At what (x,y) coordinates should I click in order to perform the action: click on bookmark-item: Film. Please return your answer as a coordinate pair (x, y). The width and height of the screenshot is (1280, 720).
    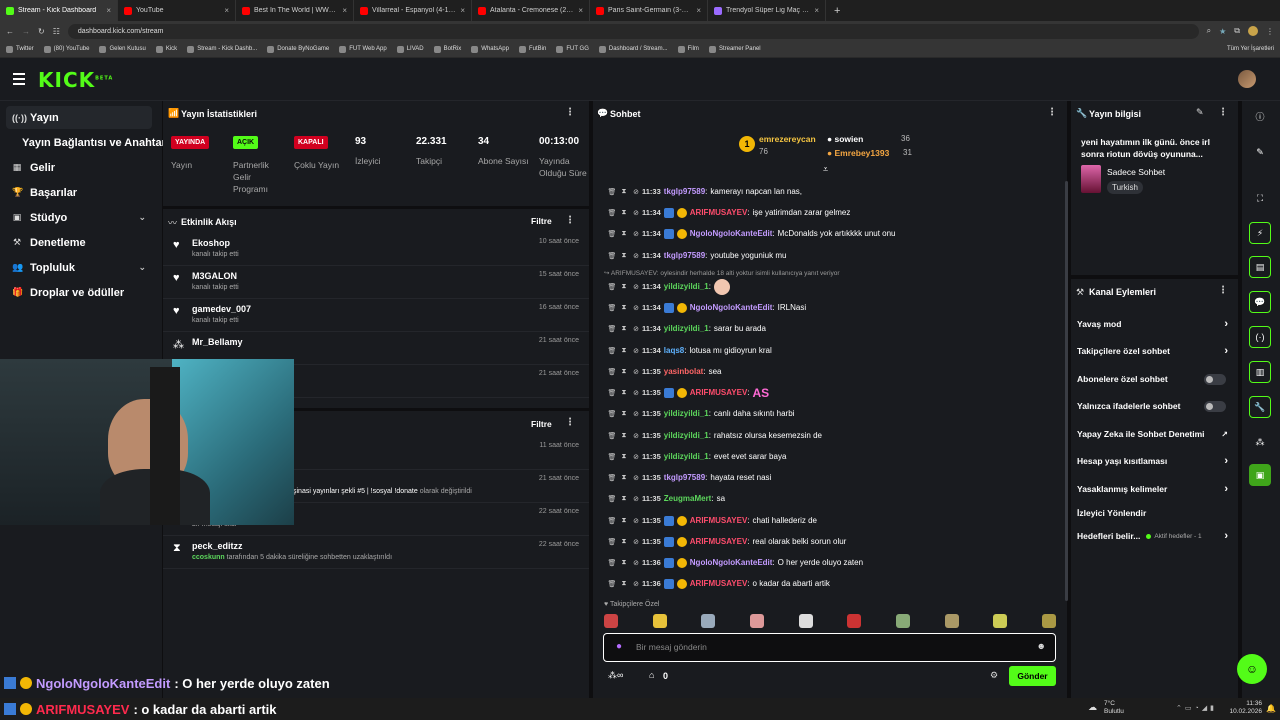
    Looking at the image, I should click on (688, 49).